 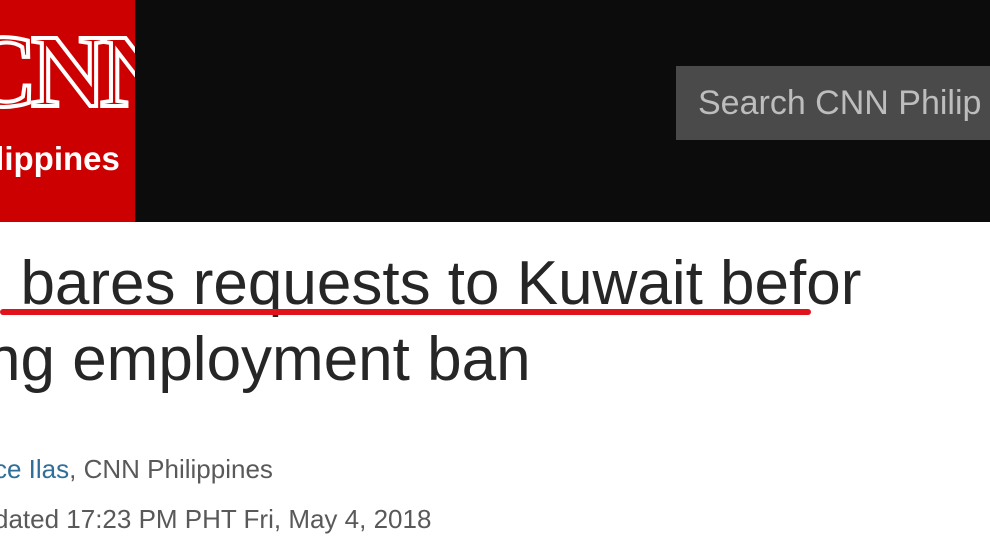 I want to click on updated-timestamp: dated 17:23 PM PHT Fri, May 4, 2018, so click(x=216, y=519).